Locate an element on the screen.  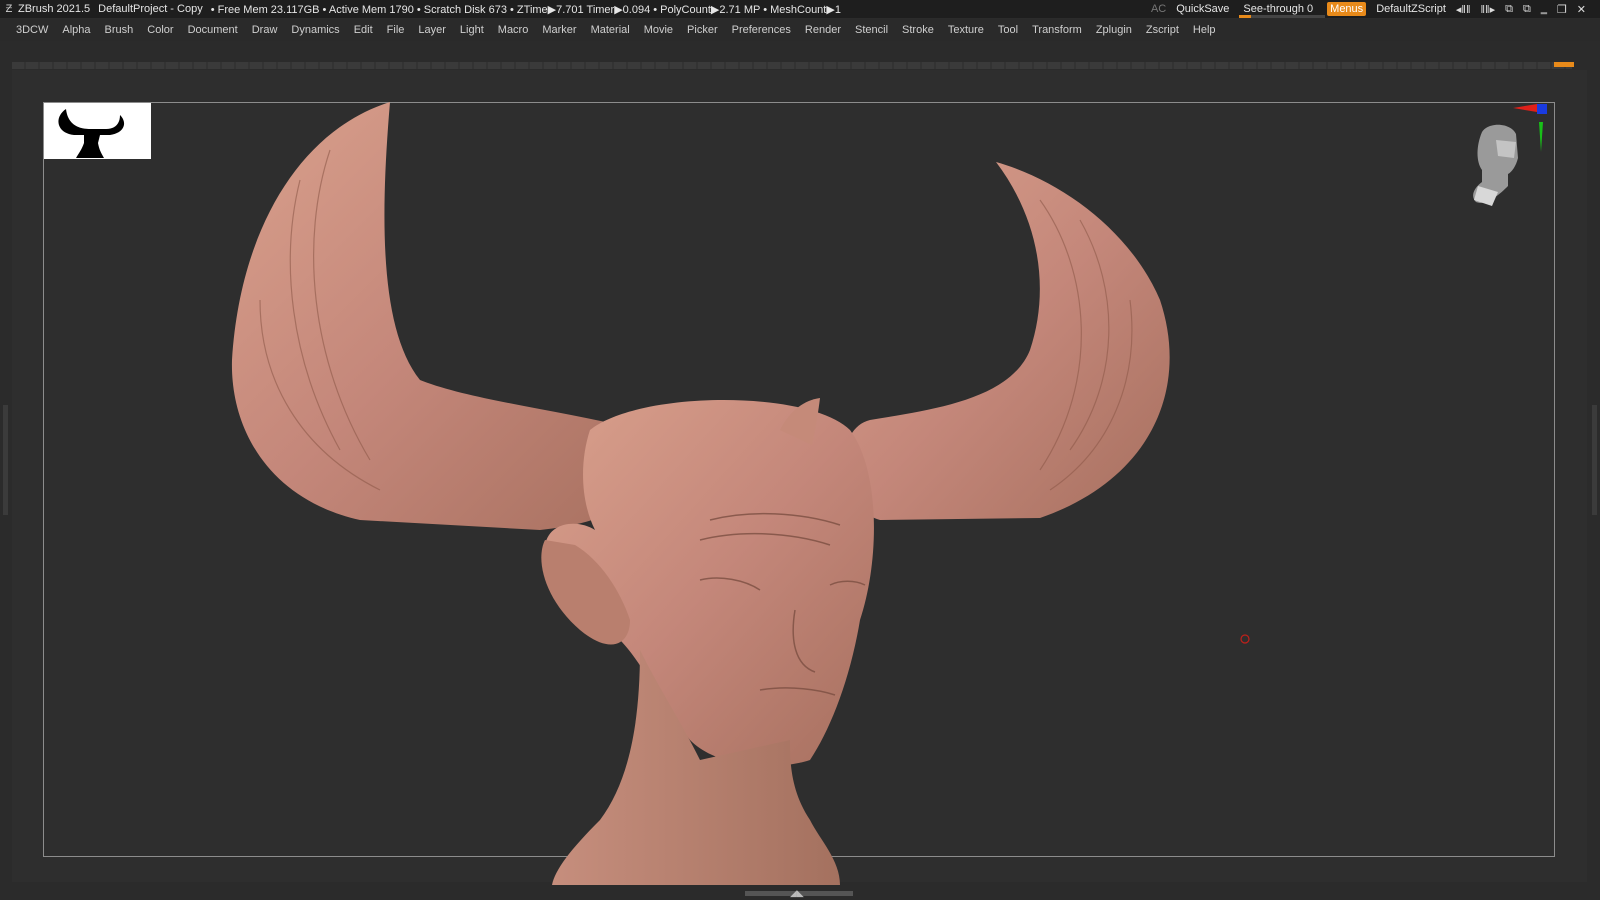
bottom-tray-arrow-icon: ◢◣ is located at coordinates (797, 893).